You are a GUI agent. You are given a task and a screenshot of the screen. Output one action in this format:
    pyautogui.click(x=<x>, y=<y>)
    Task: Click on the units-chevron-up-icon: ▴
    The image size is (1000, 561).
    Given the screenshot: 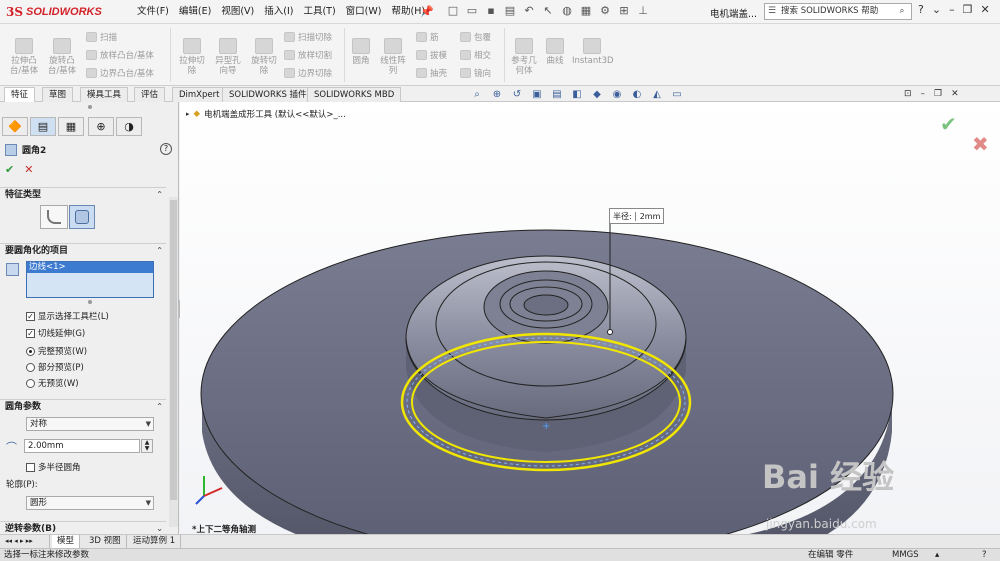 What is the action you would take?
    pyautogui.click(x=937, y=555)
    